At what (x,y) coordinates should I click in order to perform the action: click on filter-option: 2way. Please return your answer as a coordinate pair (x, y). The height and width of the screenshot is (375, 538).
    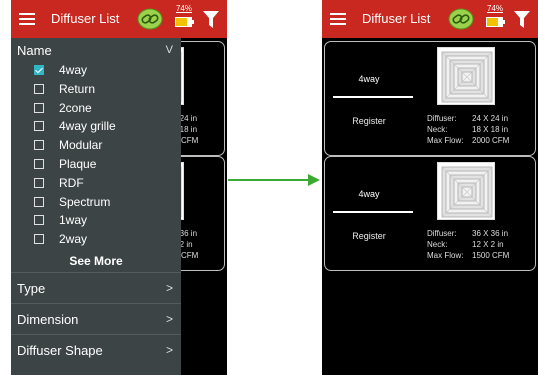
    Looking at the image, I should click on (96, 240).